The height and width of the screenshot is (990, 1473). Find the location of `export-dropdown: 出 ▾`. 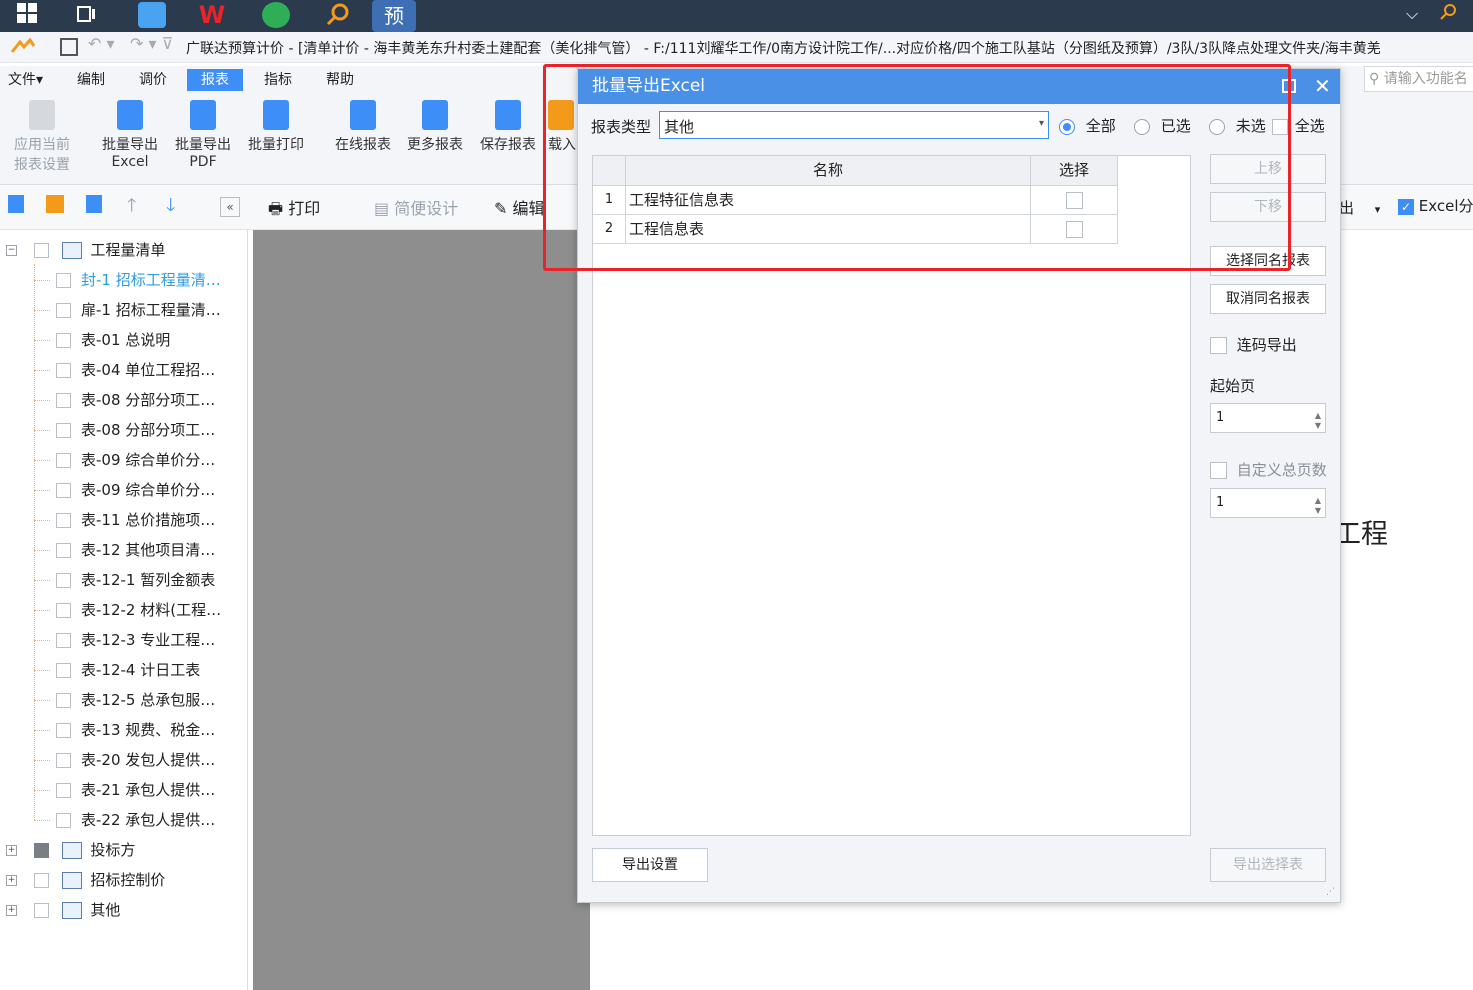

export-dropdown: 出 ▾ is located at coordinates (1359, 207).